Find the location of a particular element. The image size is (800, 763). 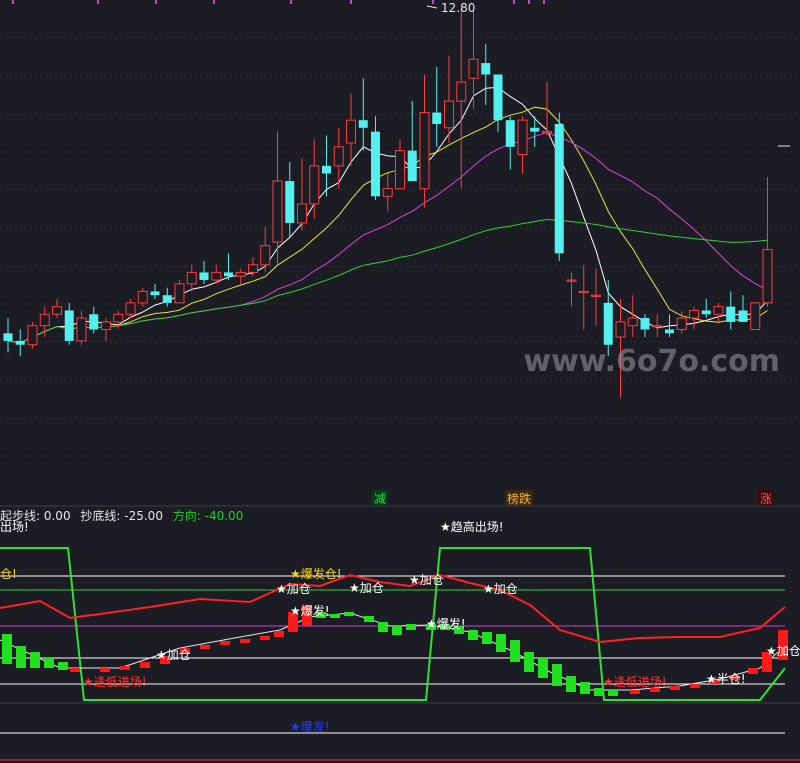

legend-bottom-line: 抄底线: -25.00 is located at coordinates (121, 516).